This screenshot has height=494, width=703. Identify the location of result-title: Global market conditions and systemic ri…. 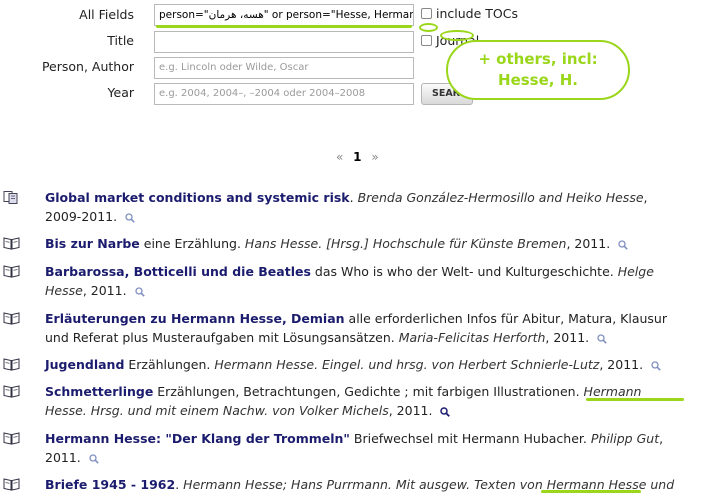
(197, 197).